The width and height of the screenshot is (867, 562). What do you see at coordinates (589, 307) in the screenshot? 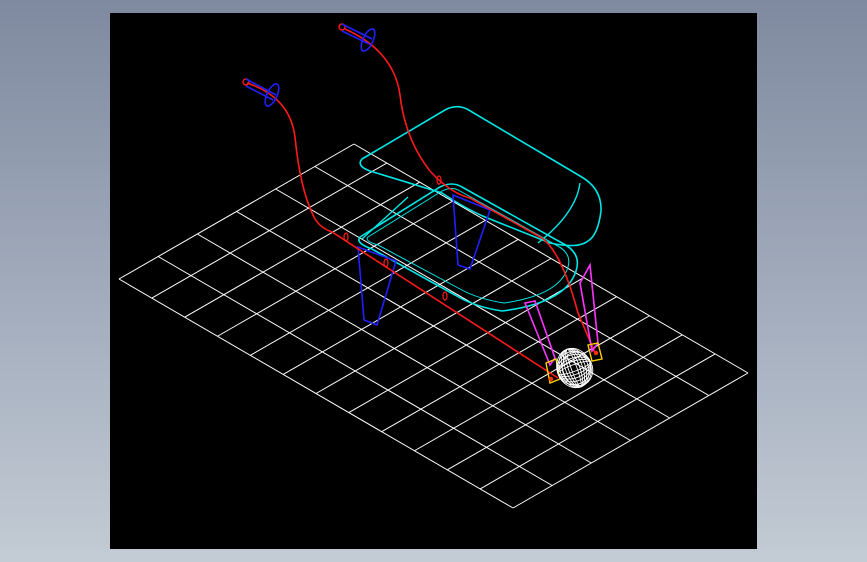
I see `wheel-strut-right` at bounding box center [589, 307].